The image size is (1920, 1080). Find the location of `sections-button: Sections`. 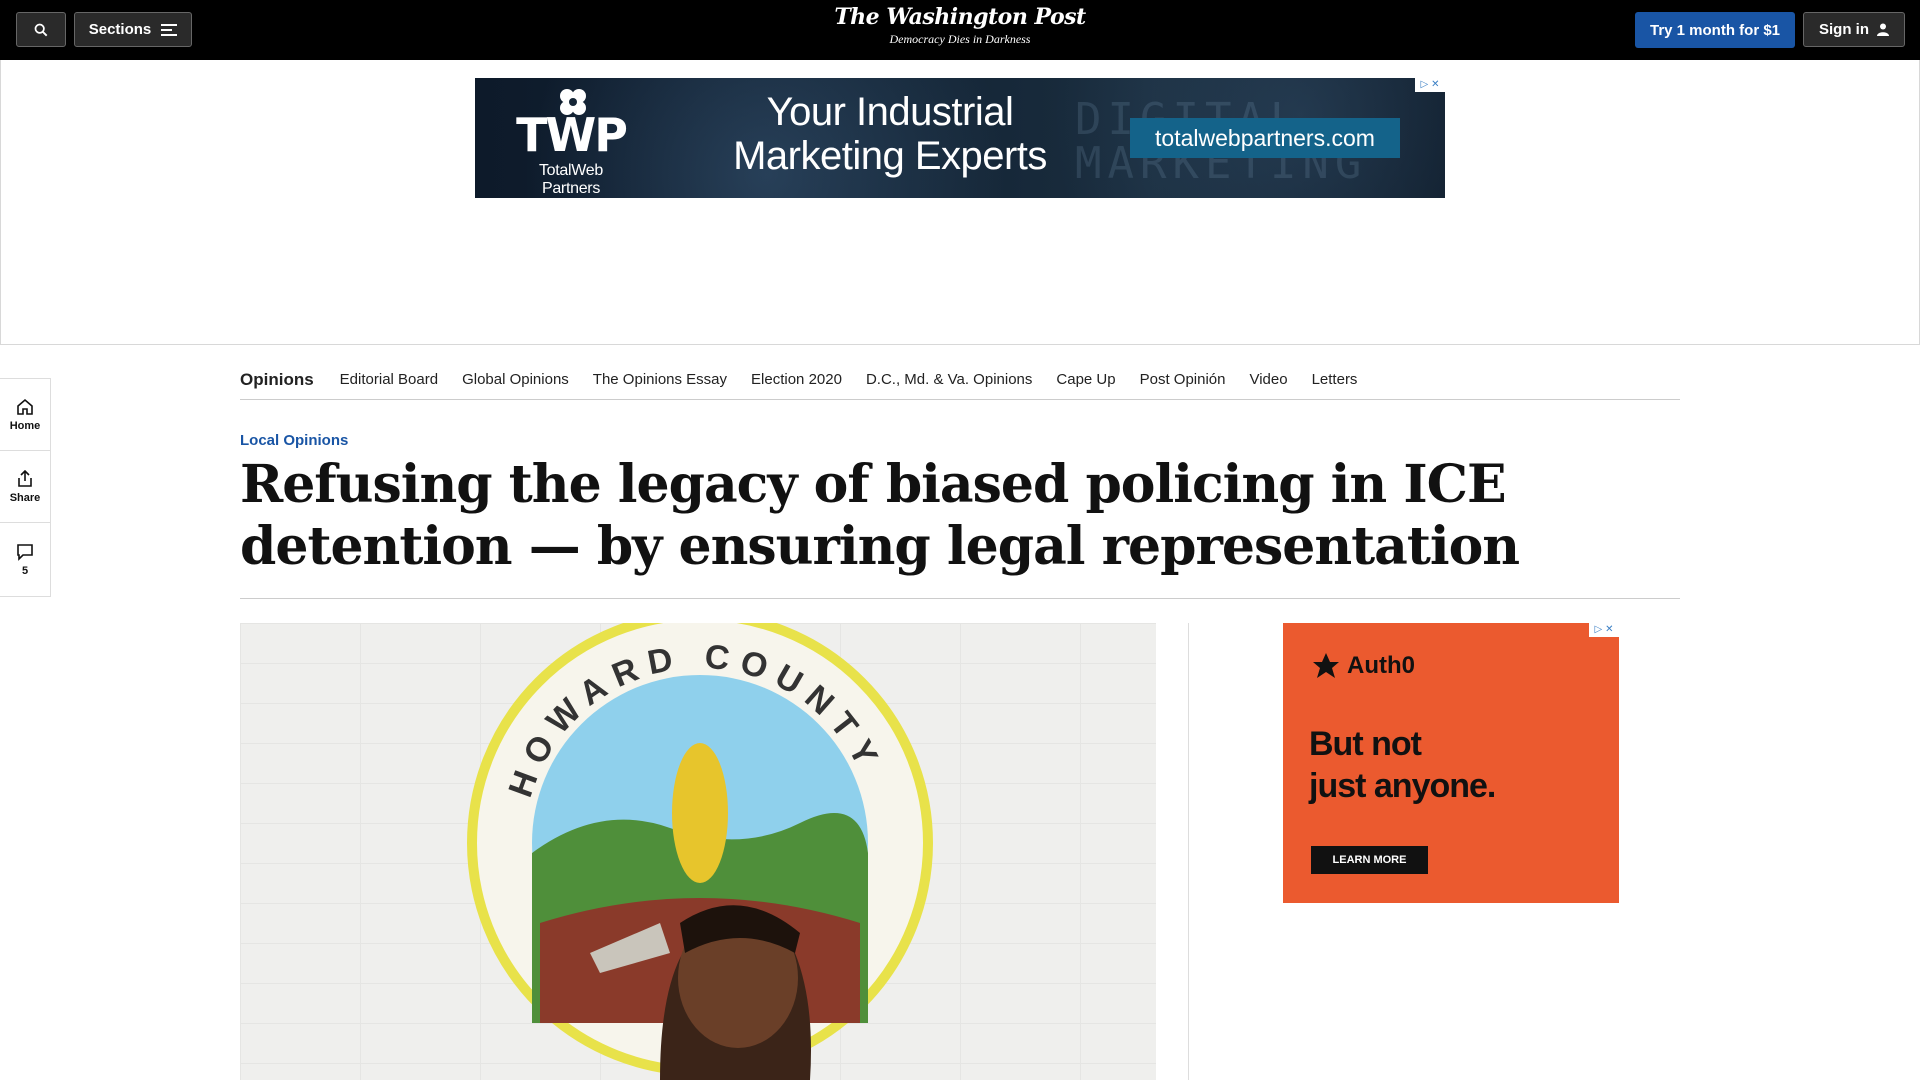

sections-button: Sections is located at coordinates (133, 29).